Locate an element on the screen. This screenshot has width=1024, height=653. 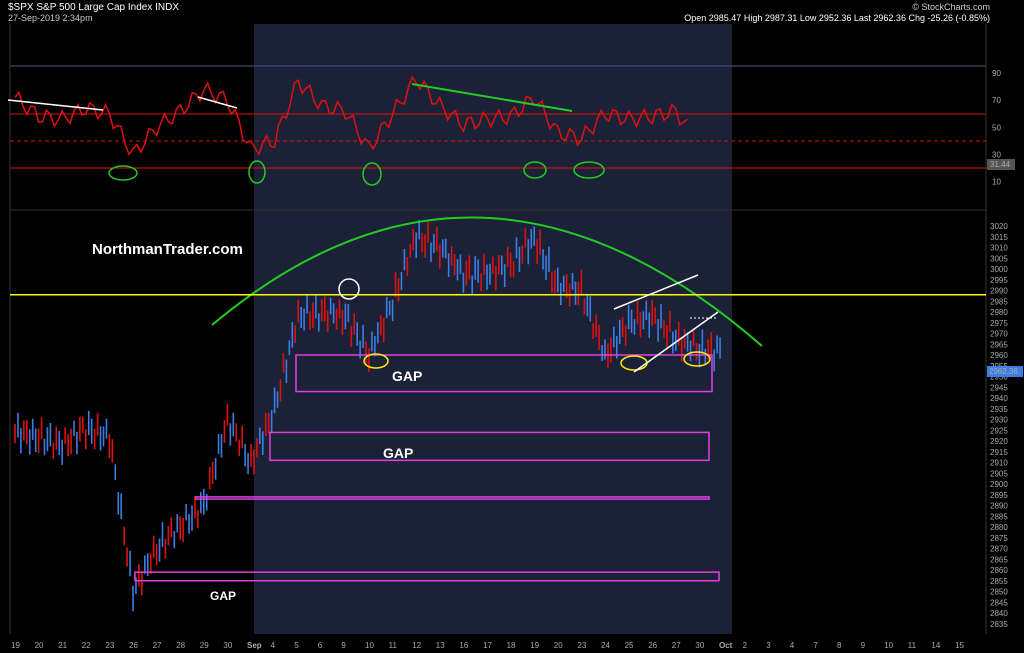
date-tick-label: 13 is located at coordinates (440, 645).